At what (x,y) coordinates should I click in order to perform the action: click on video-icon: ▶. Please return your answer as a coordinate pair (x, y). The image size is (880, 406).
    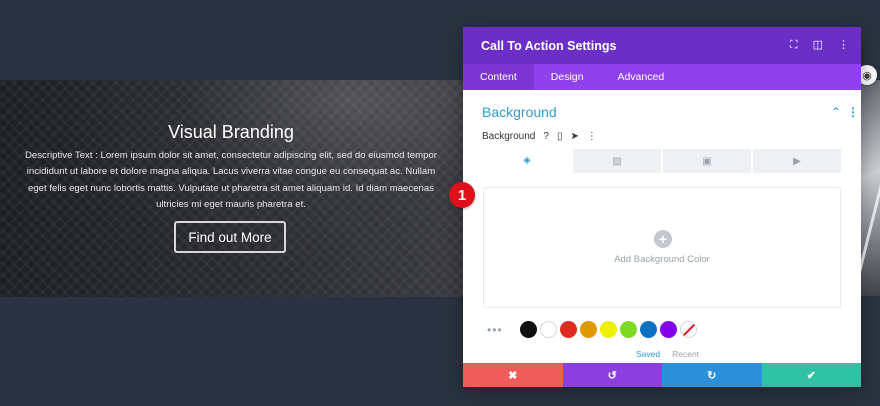
    Looking at the image, I should click on (797, 161).